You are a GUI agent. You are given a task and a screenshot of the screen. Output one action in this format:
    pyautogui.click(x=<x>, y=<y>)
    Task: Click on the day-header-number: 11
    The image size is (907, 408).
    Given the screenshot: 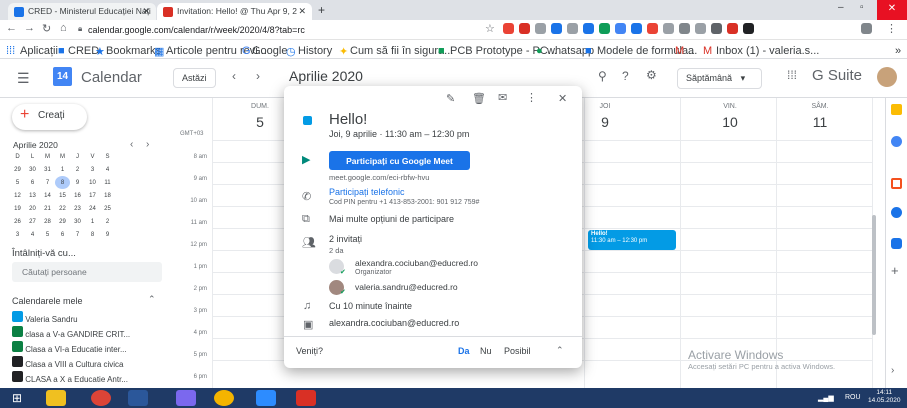 What is the action you would take?
    pyautogui.click(x=820, y=122)
    